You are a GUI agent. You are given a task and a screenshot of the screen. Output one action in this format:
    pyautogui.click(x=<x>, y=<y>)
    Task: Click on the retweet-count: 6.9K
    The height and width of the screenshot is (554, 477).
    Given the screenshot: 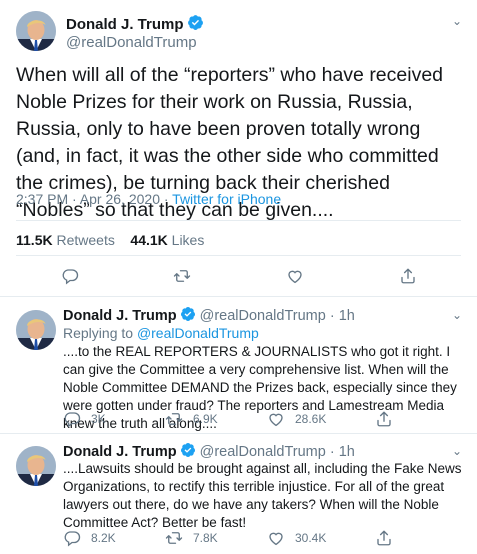 What is the action you would take?
    pyautogui.click(x=205, y=419)
    